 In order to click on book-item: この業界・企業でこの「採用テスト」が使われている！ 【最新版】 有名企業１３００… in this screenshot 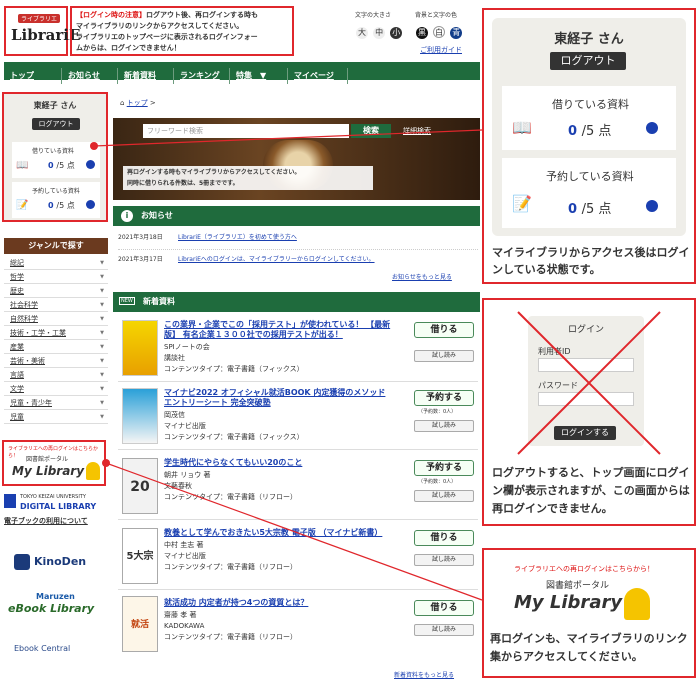, I will do `click(298, 349)`.